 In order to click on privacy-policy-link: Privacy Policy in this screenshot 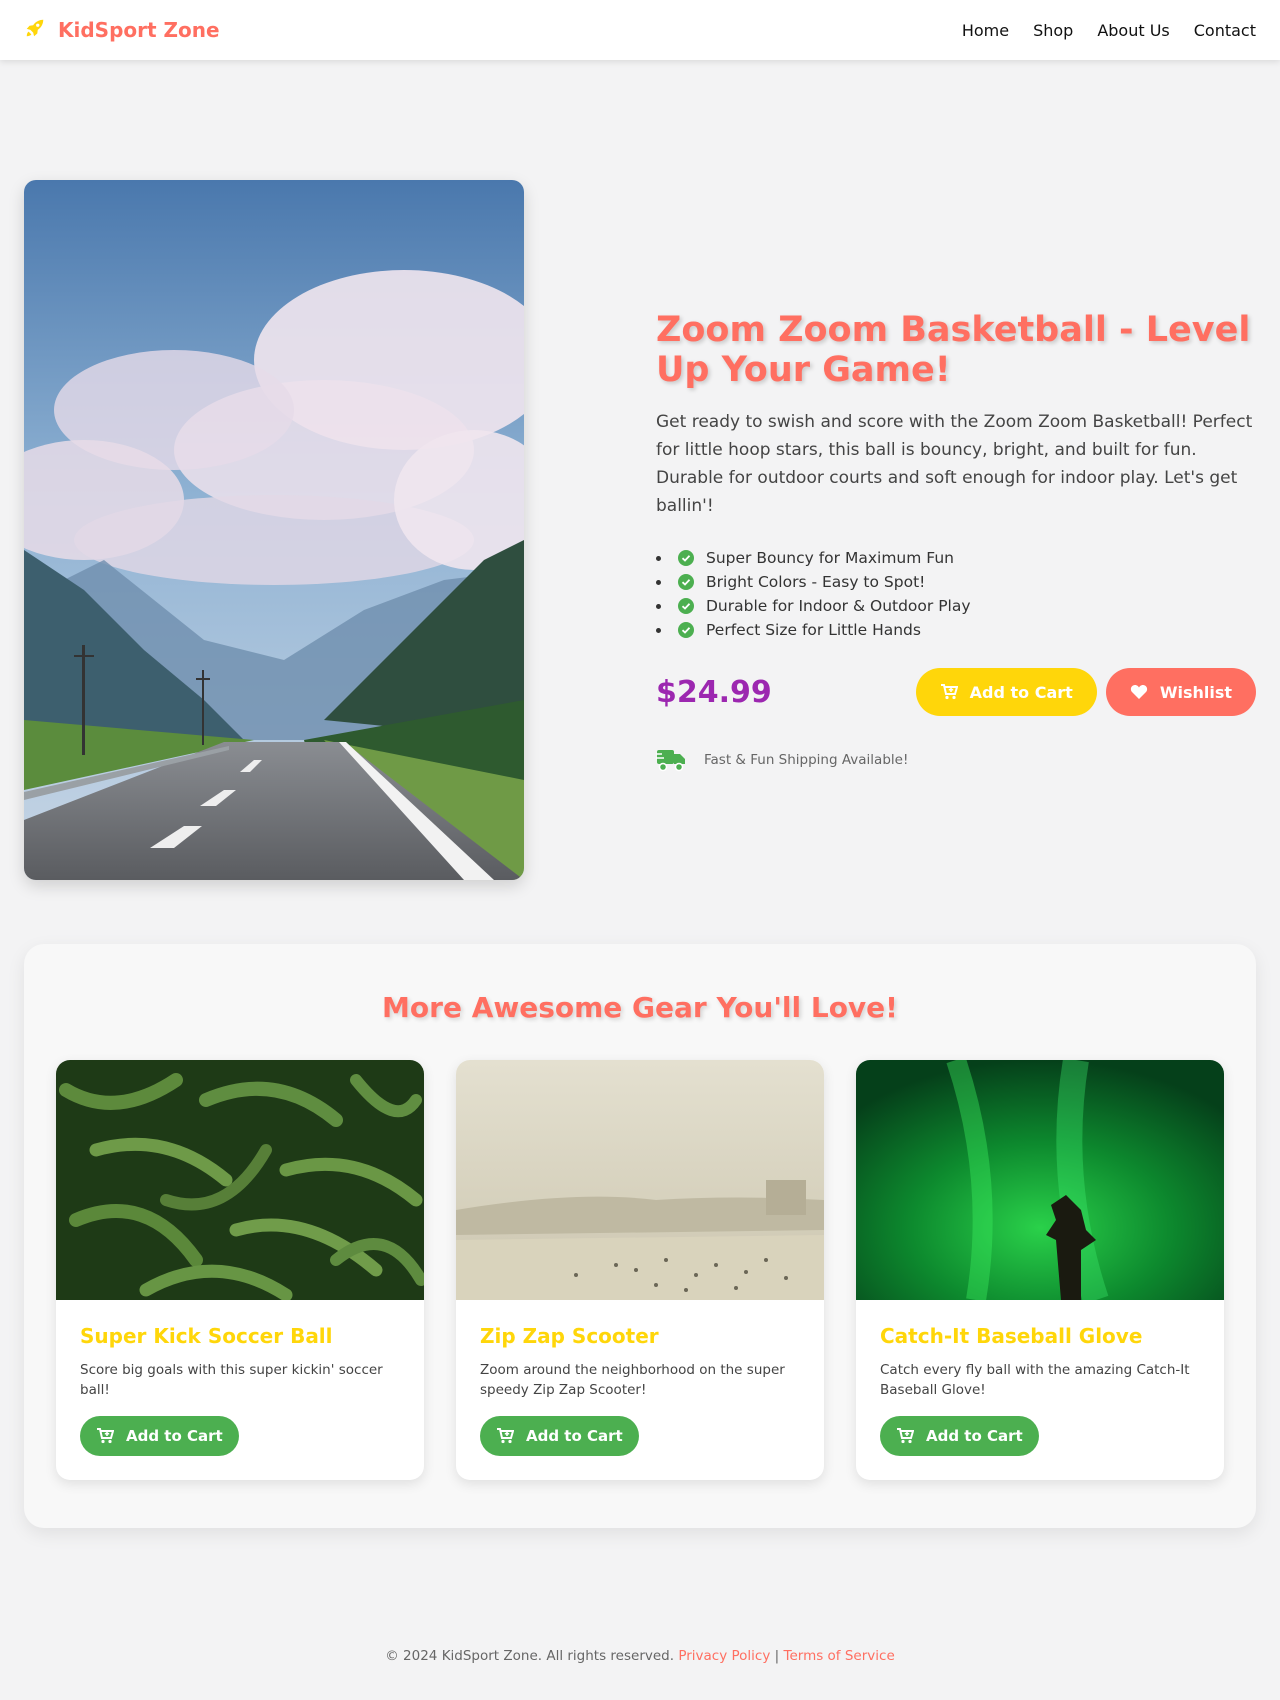, I will do `click(724, 1656)`.